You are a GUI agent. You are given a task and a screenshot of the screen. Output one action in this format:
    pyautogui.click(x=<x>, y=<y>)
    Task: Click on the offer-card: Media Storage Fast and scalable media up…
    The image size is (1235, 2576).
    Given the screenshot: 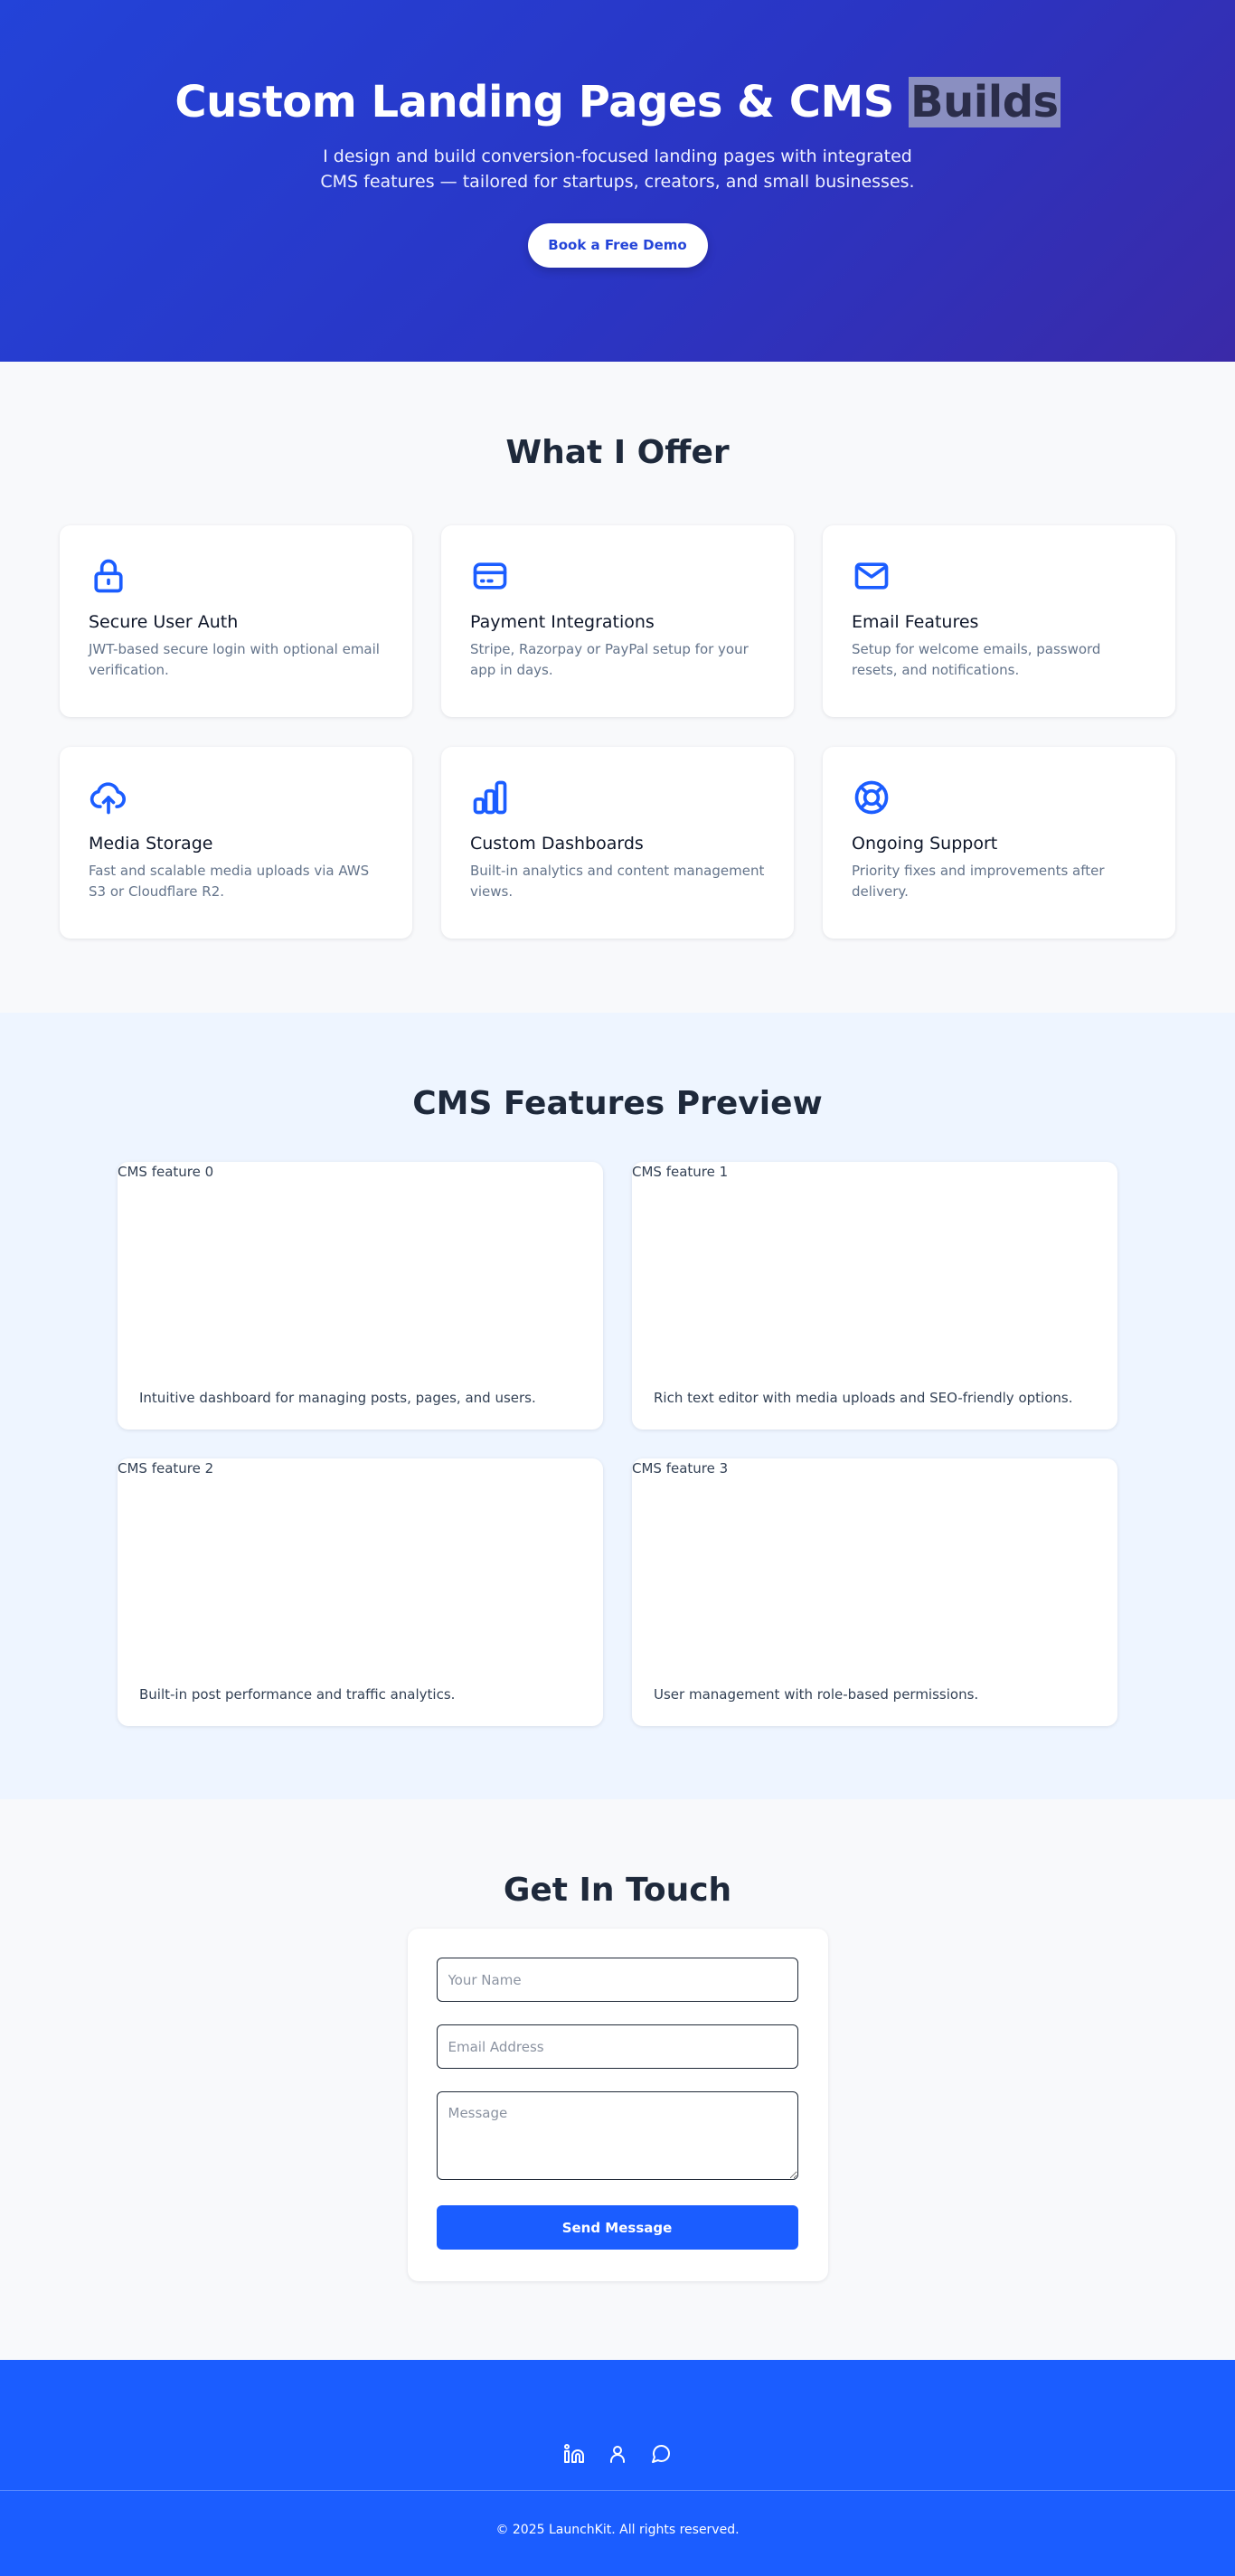 What is the action you would take?
    pyautogui.click(x=236, y=843)
    